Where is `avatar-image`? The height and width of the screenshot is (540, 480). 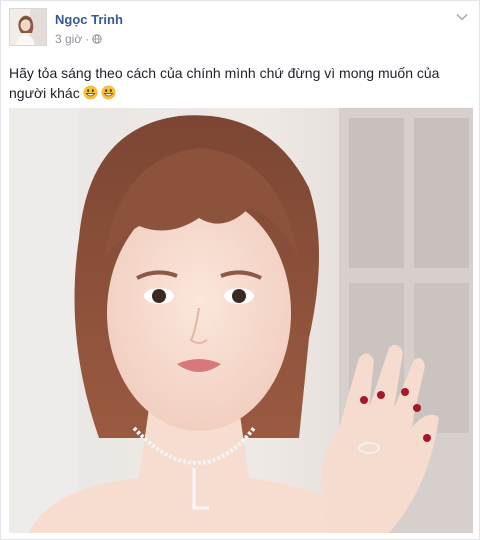 avatar-image is located at coordinates (28, 27).